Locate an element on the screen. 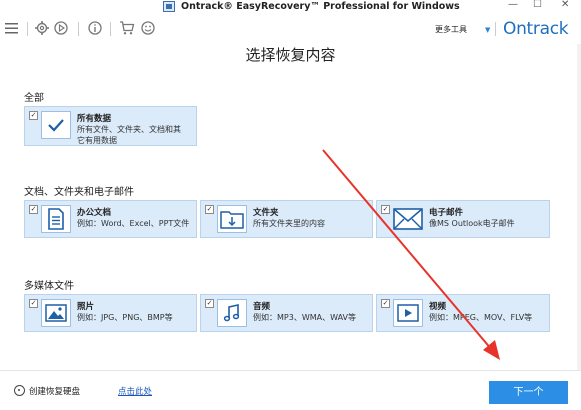  info-icon is located at coordinates (95, 28).